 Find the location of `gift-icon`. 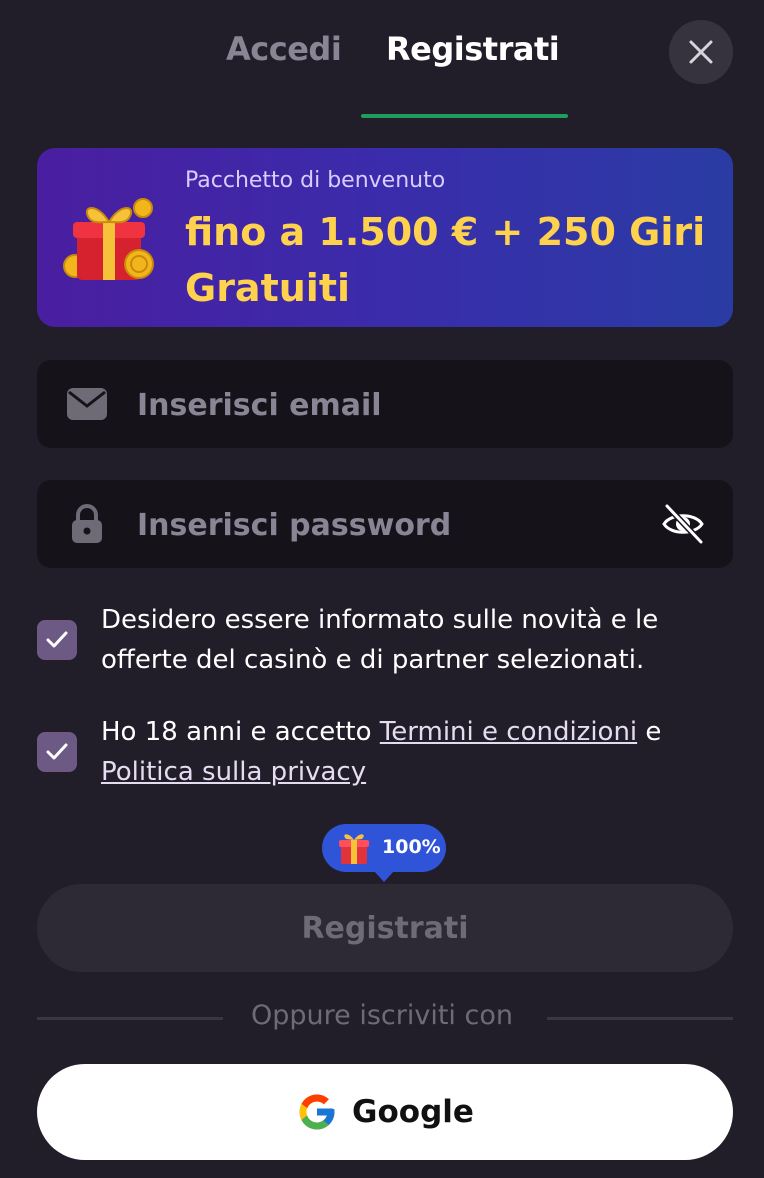

gift-icon is located at coordinates (354, 849).